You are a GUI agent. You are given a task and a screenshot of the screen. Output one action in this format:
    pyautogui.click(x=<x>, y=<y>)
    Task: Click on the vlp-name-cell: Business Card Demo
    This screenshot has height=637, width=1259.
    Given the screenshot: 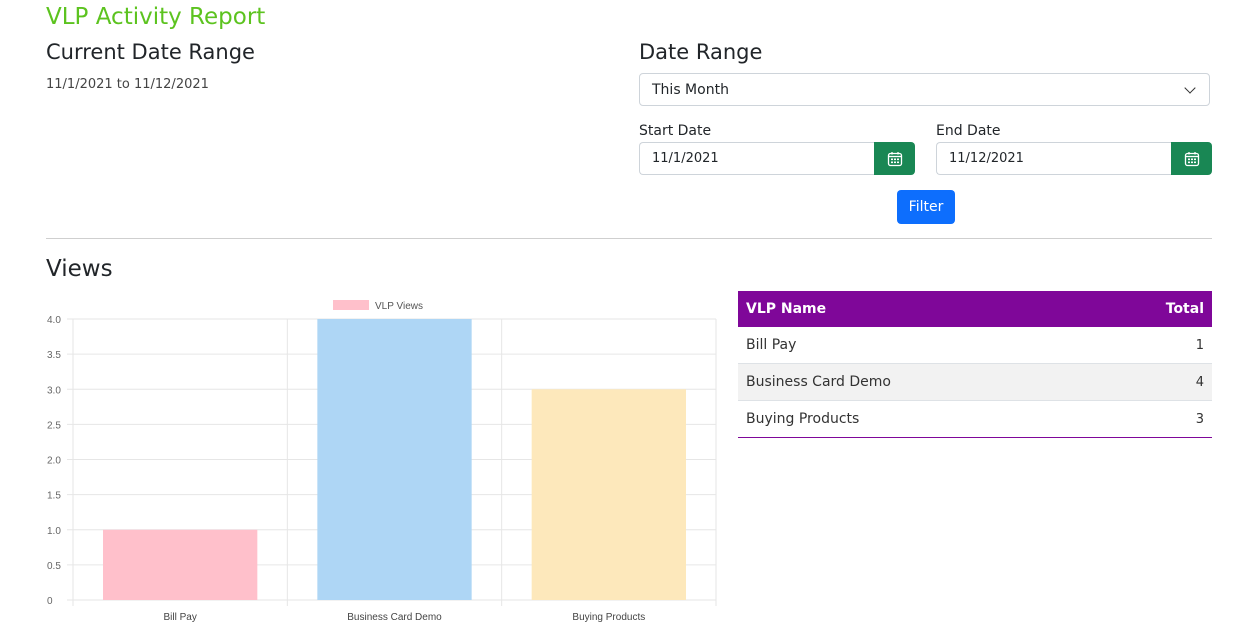 What is the action you would take?
    pyautogui.click(x=915, y=382)
    